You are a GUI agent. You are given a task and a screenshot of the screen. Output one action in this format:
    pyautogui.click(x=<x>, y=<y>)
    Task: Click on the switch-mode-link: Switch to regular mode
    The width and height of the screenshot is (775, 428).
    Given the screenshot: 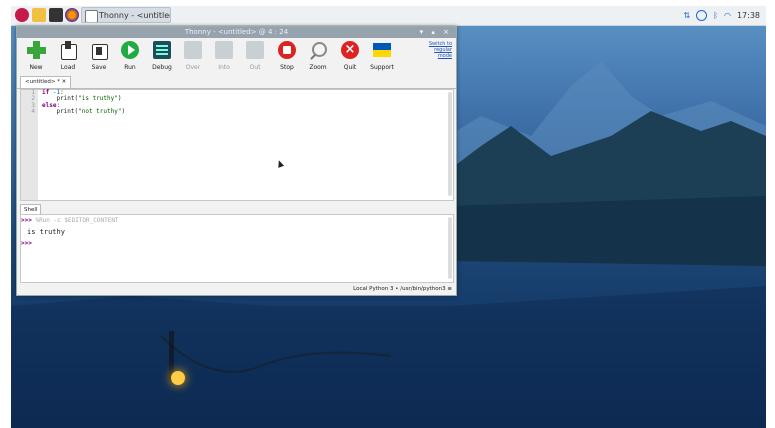 What is the action you would take?
    pyautogui.click(x=437, y=50)
    